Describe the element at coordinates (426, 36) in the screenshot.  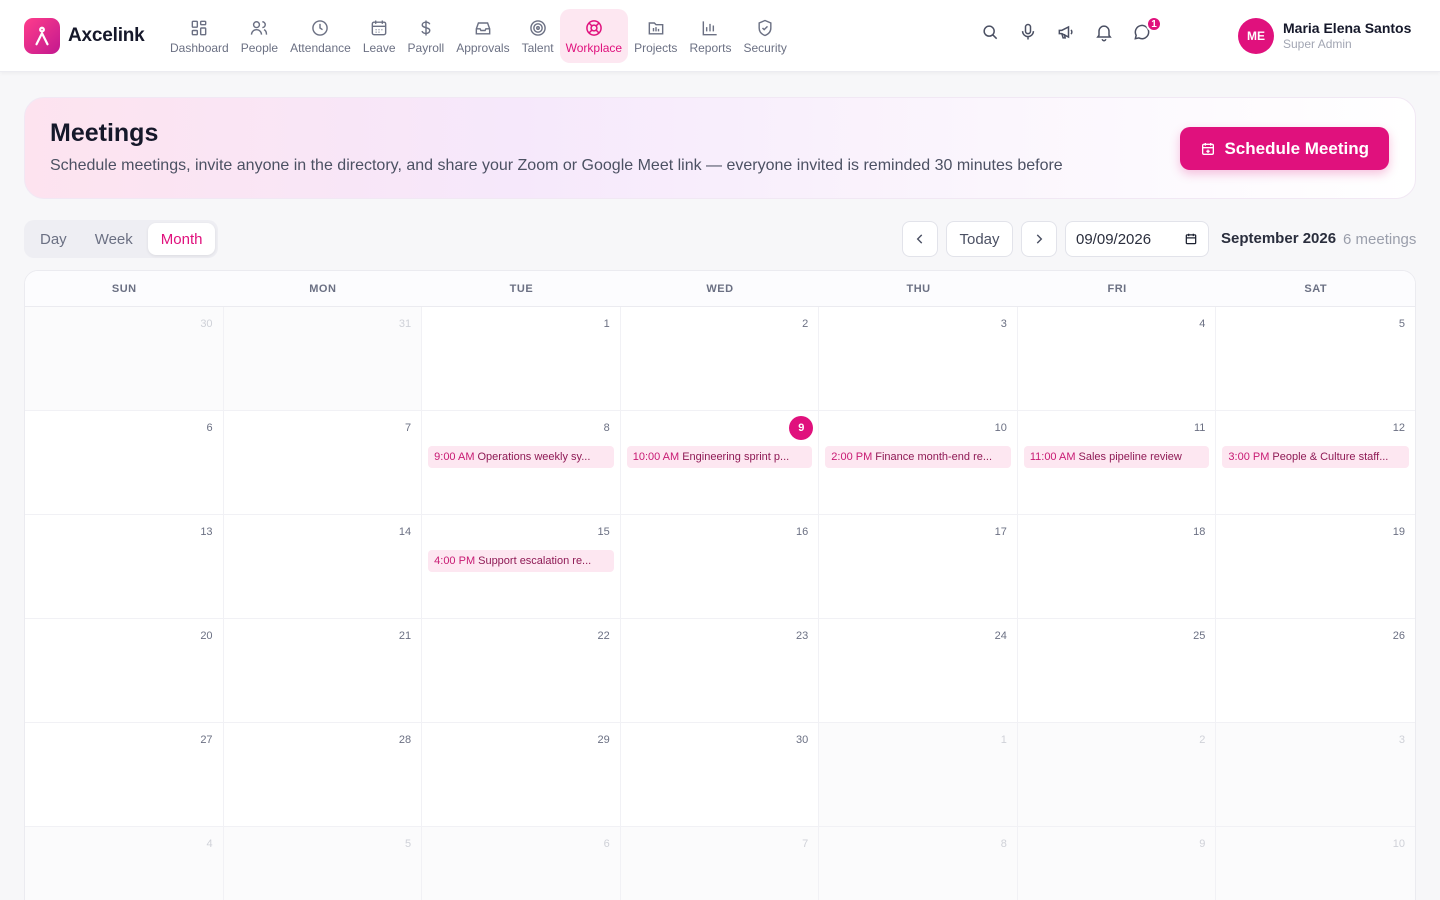
I see `nav-item-payroll: Payroll` at that location.